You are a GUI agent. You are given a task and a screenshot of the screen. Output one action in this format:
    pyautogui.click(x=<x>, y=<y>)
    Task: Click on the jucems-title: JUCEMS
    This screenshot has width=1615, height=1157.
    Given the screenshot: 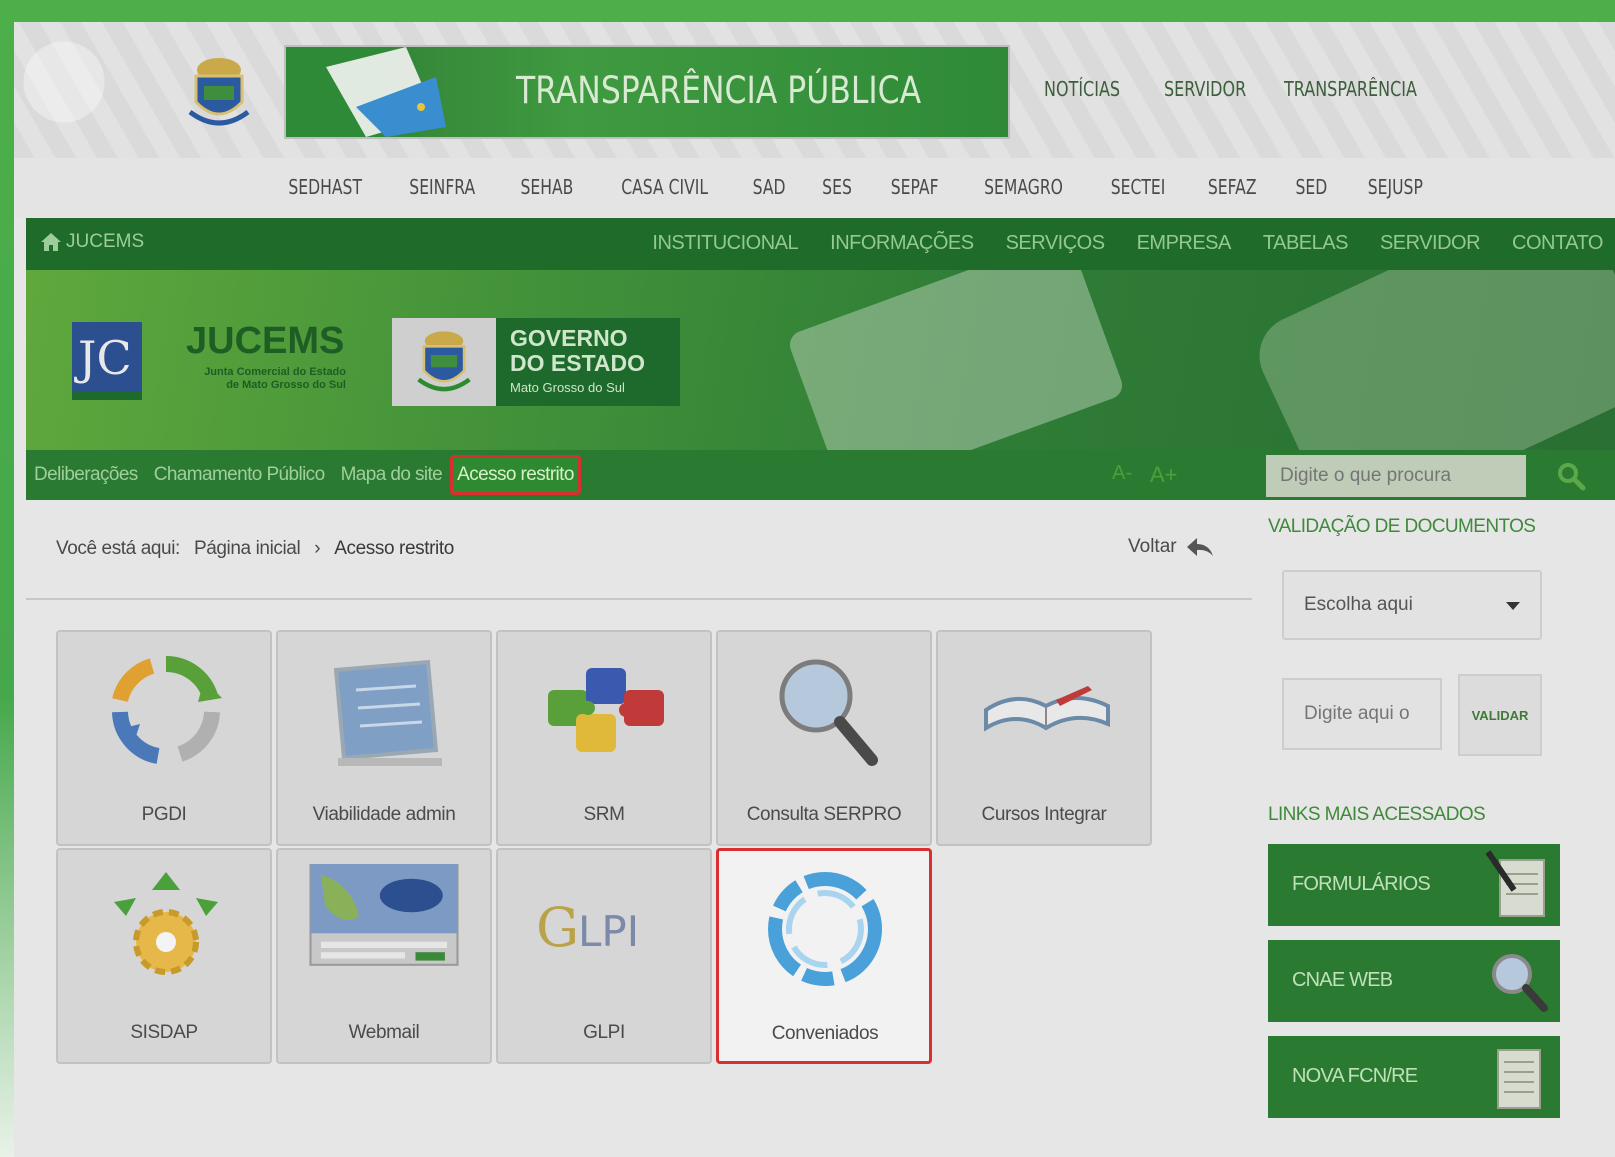 What is the action you would take?
    pyautogui.click(x=265, y=341)
    